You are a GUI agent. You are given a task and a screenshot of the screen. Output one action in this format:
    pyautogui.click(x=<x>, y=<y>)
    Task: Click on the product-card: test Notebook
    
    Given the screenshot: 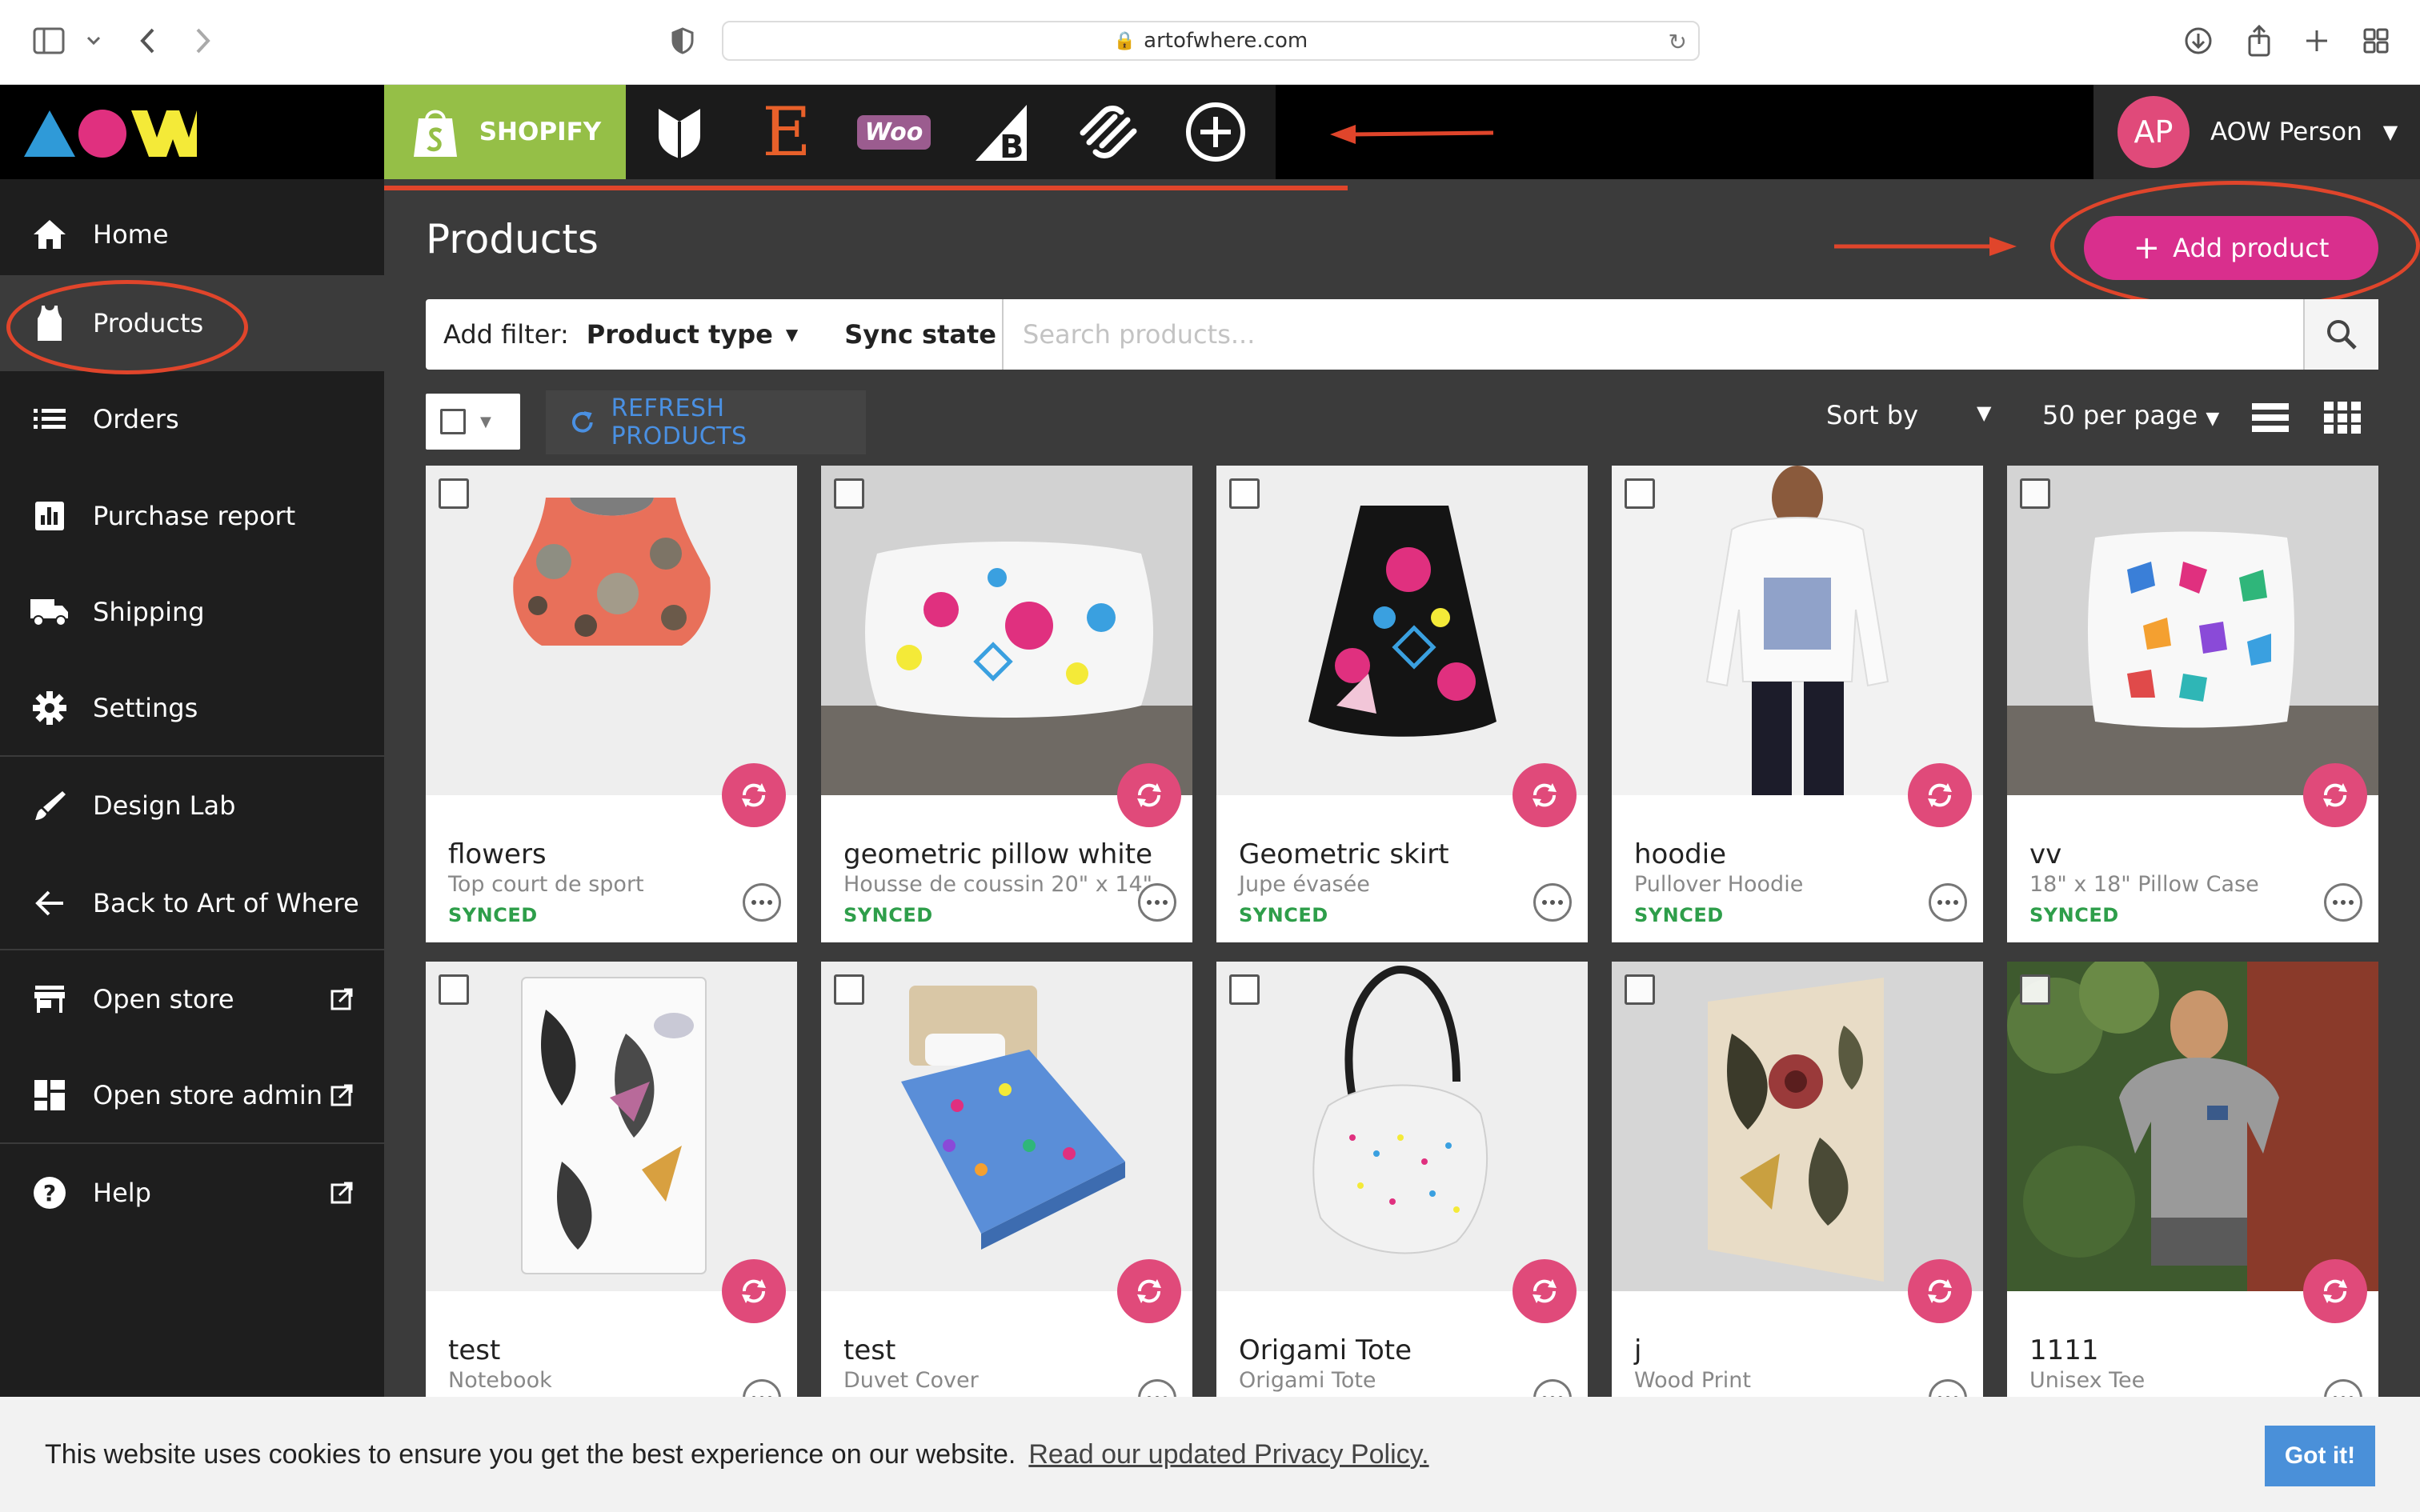 What is the action you would take?
    pyautogui.click(x=611, y=1200)
    